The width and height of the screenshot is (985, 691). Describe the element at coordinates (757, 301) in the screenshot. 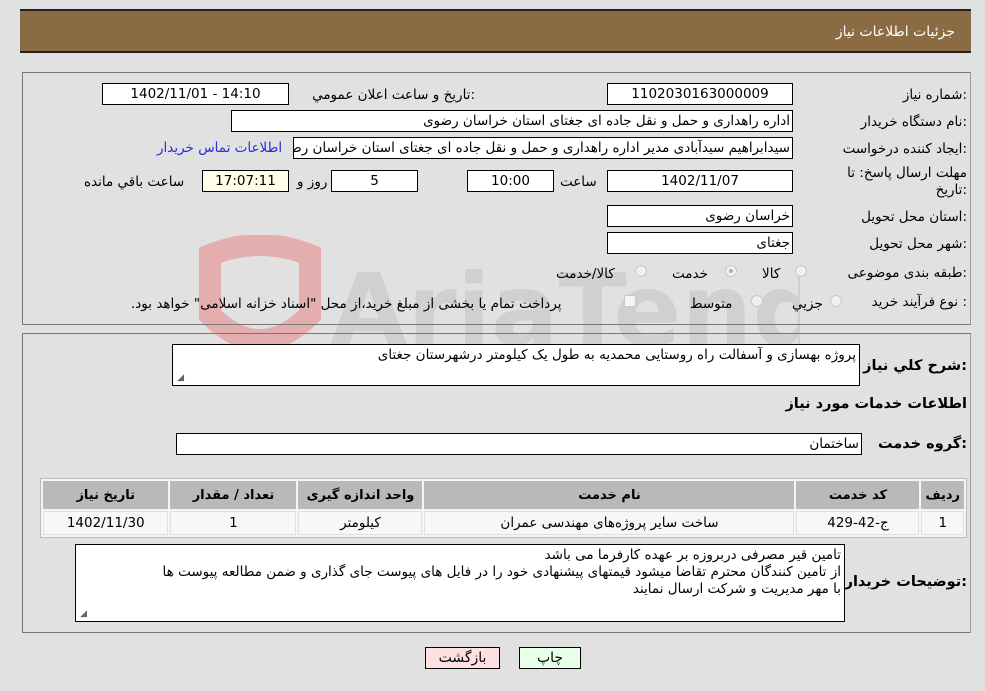

I see `purchase-type-radio-medium` at that location.